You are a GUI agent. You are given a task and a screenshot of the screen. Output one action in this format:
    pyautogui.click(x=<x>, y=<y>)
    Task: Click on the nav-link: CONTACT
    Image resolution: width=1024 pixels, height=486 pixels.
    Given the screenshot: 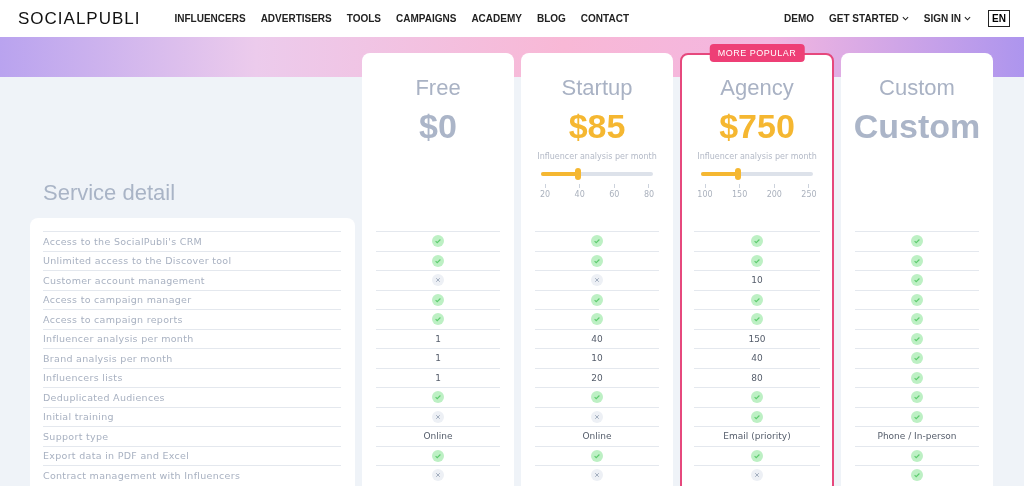 What is the action you would take?
    pyautogui.click(x=604, y=18)
    